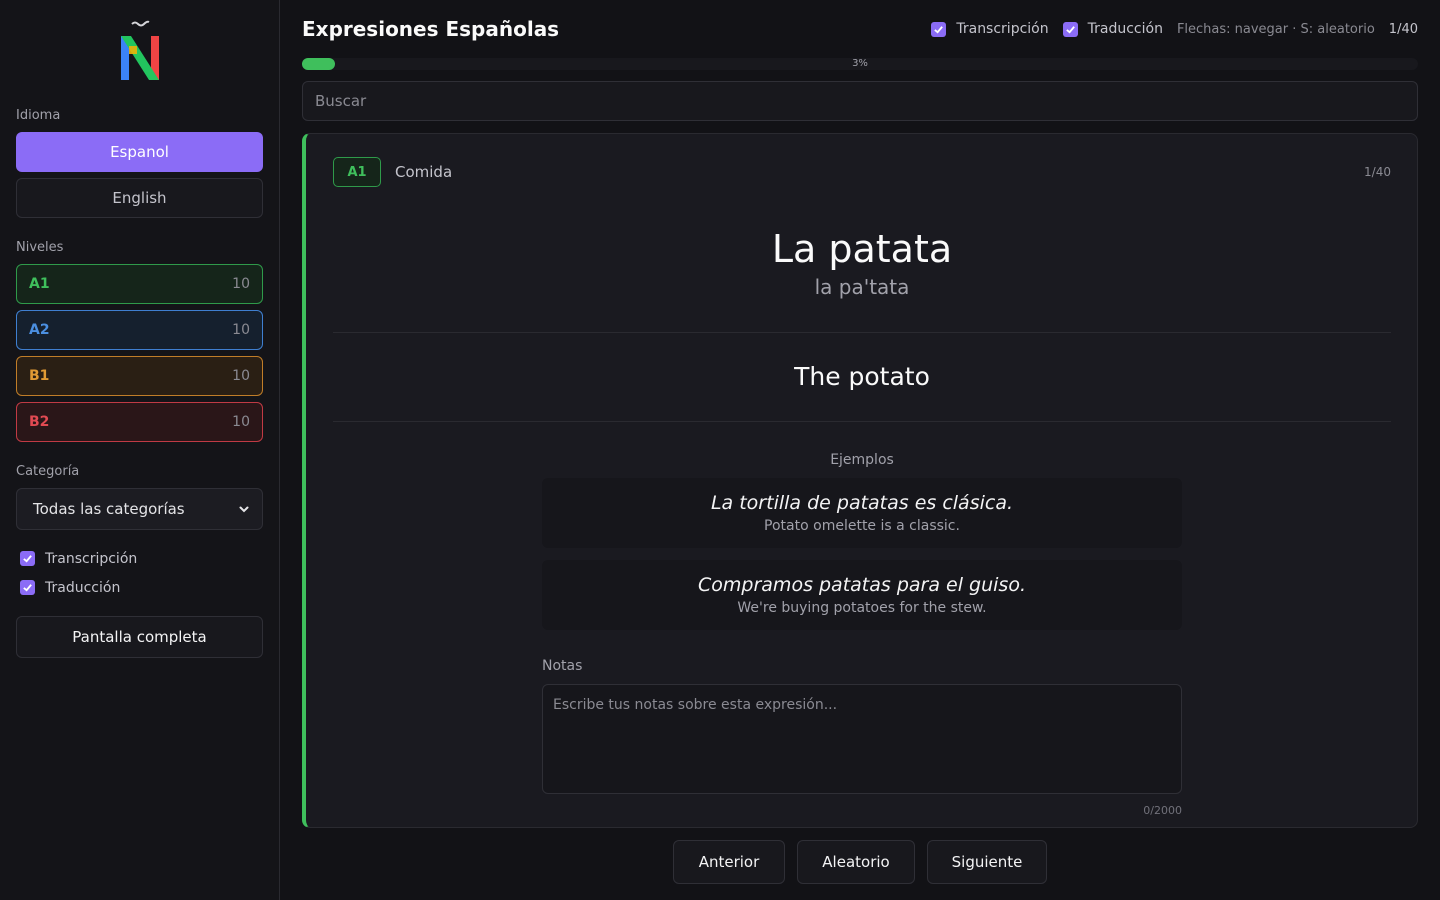 The height and width of the screenshot is (900, 1440). Describe the element at coordinates (1377, 172) in the screenshot. I see `card-counter: 1/40` at that location.